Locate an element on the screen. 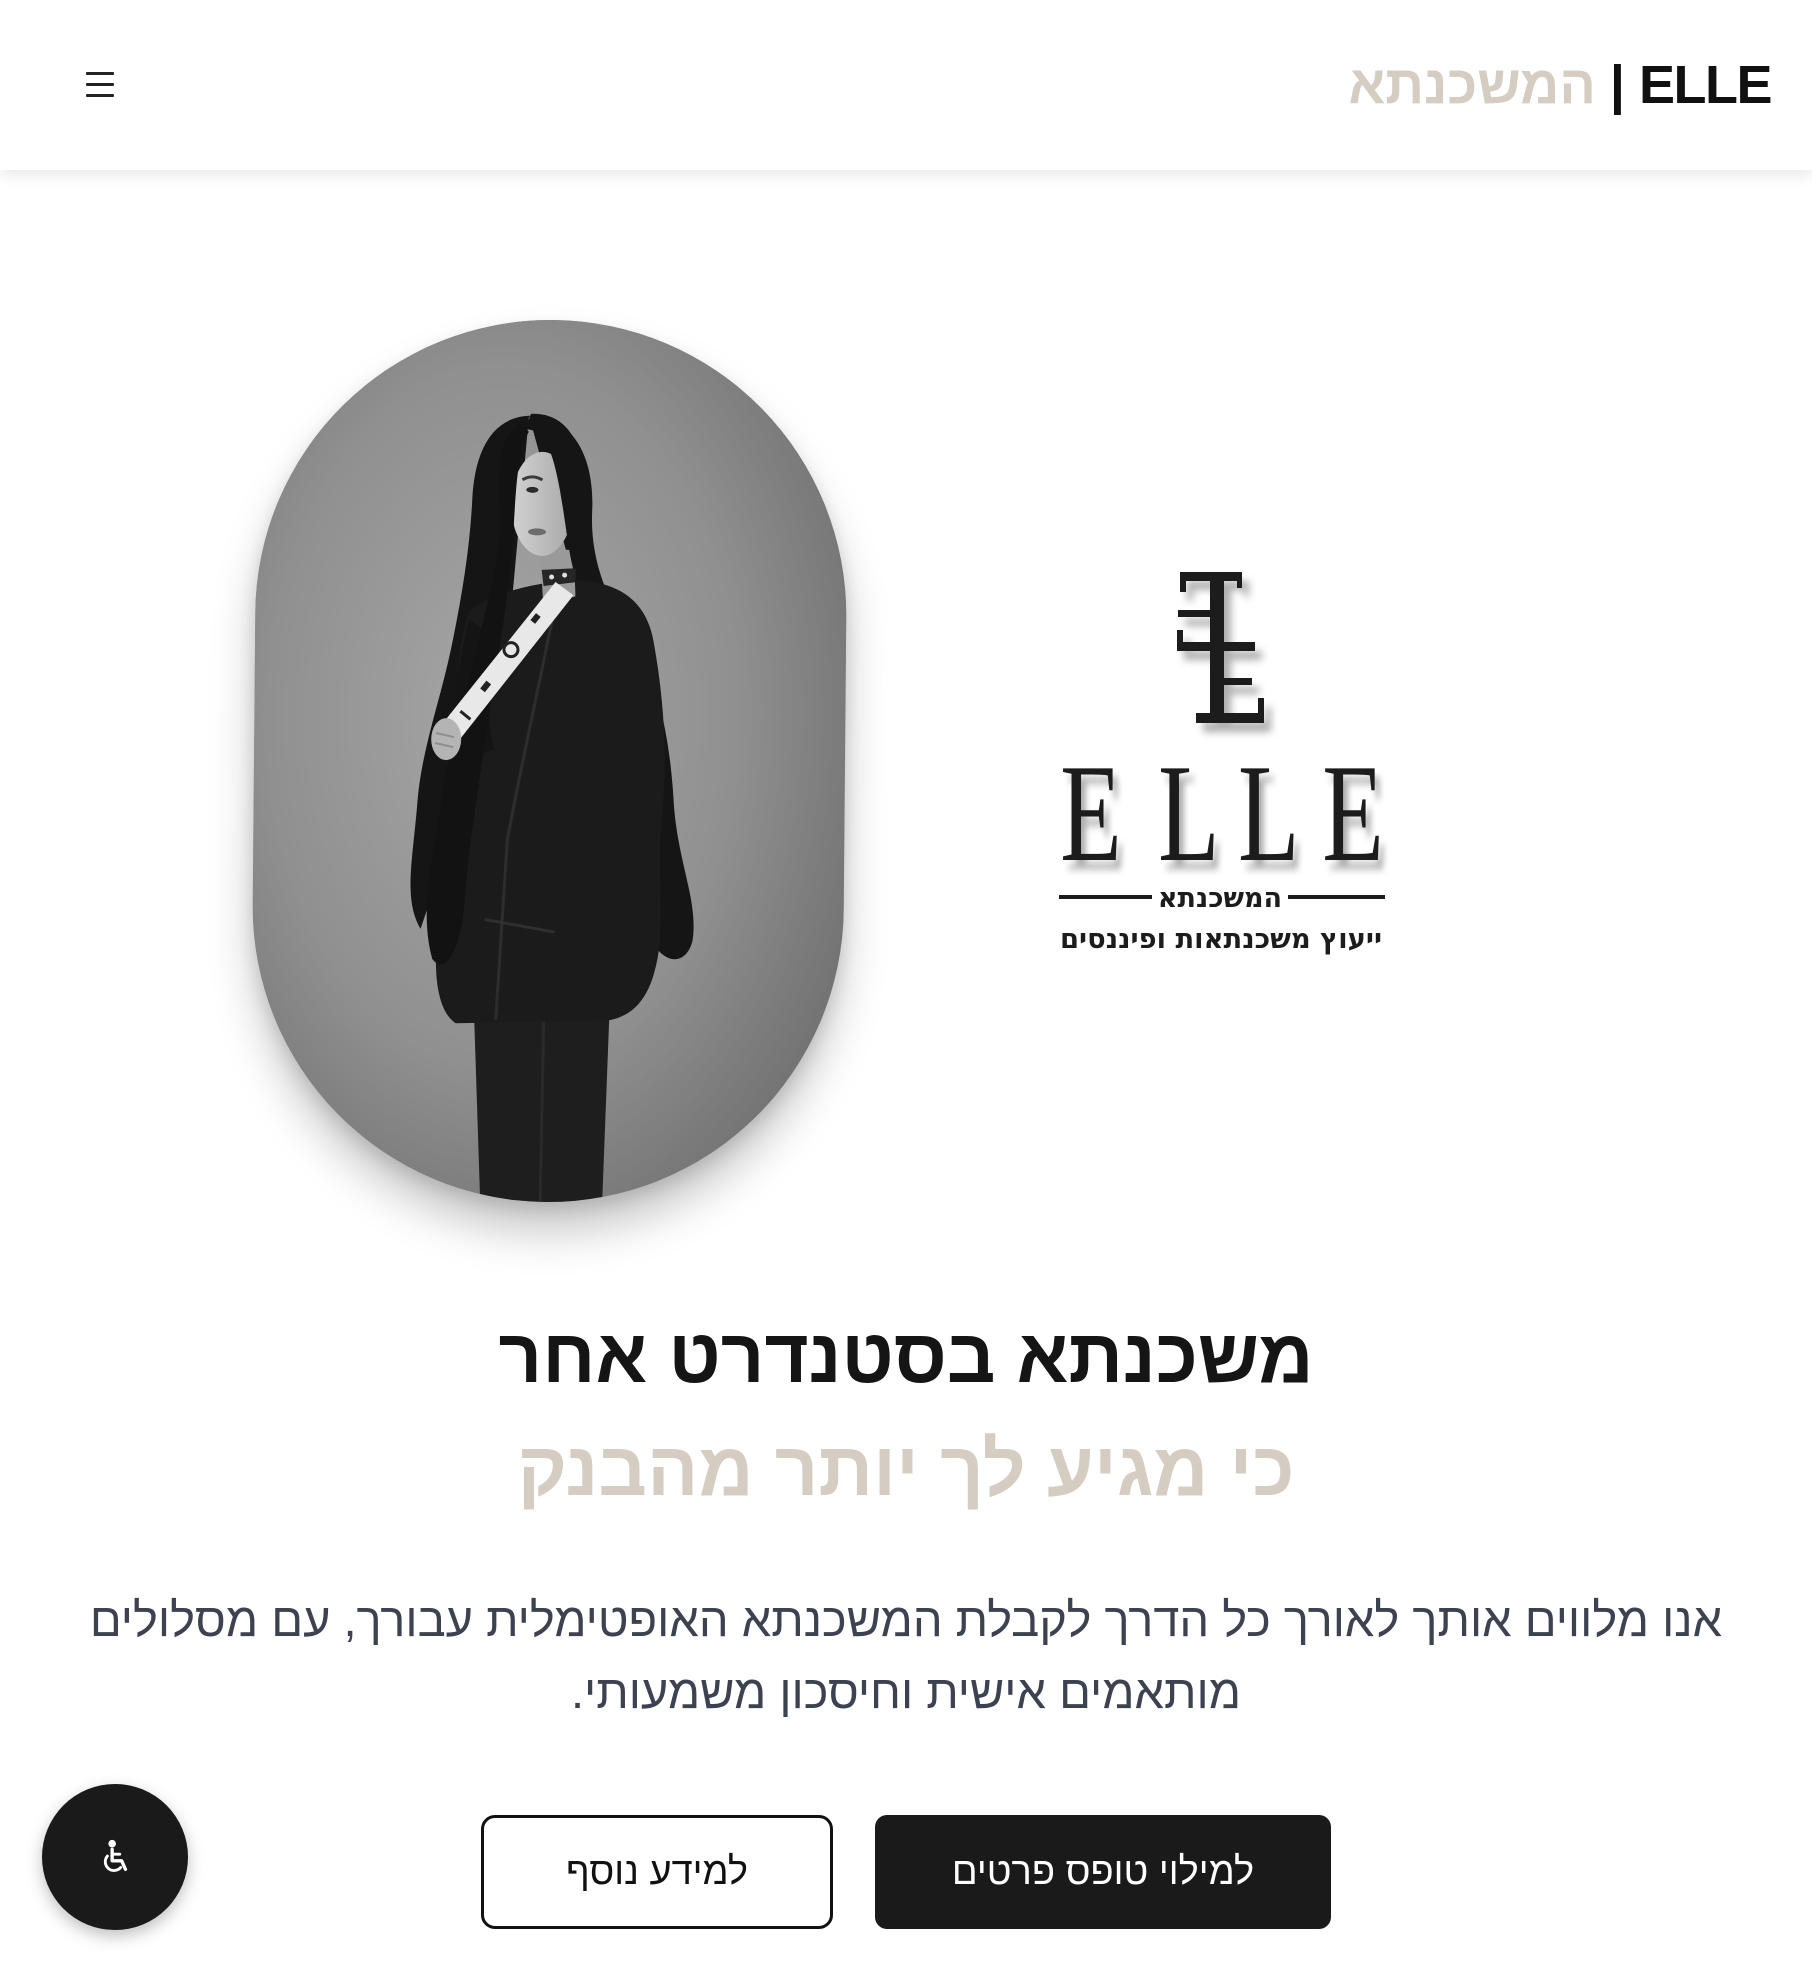 The height and width of the screenshot is (1970, 1812). portrait-image is located at coordinates (549, 761).